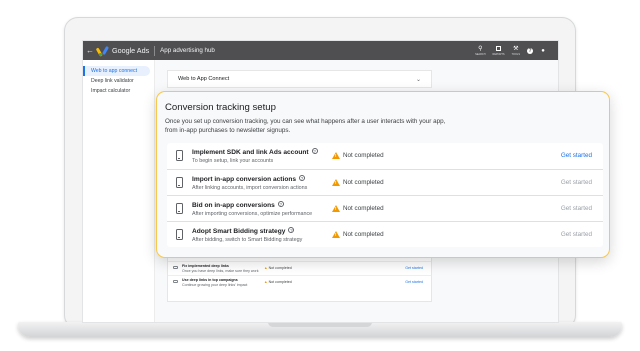 This screenshot has width=640, height=351. I want to click on reports-icon, so click(499, 49).